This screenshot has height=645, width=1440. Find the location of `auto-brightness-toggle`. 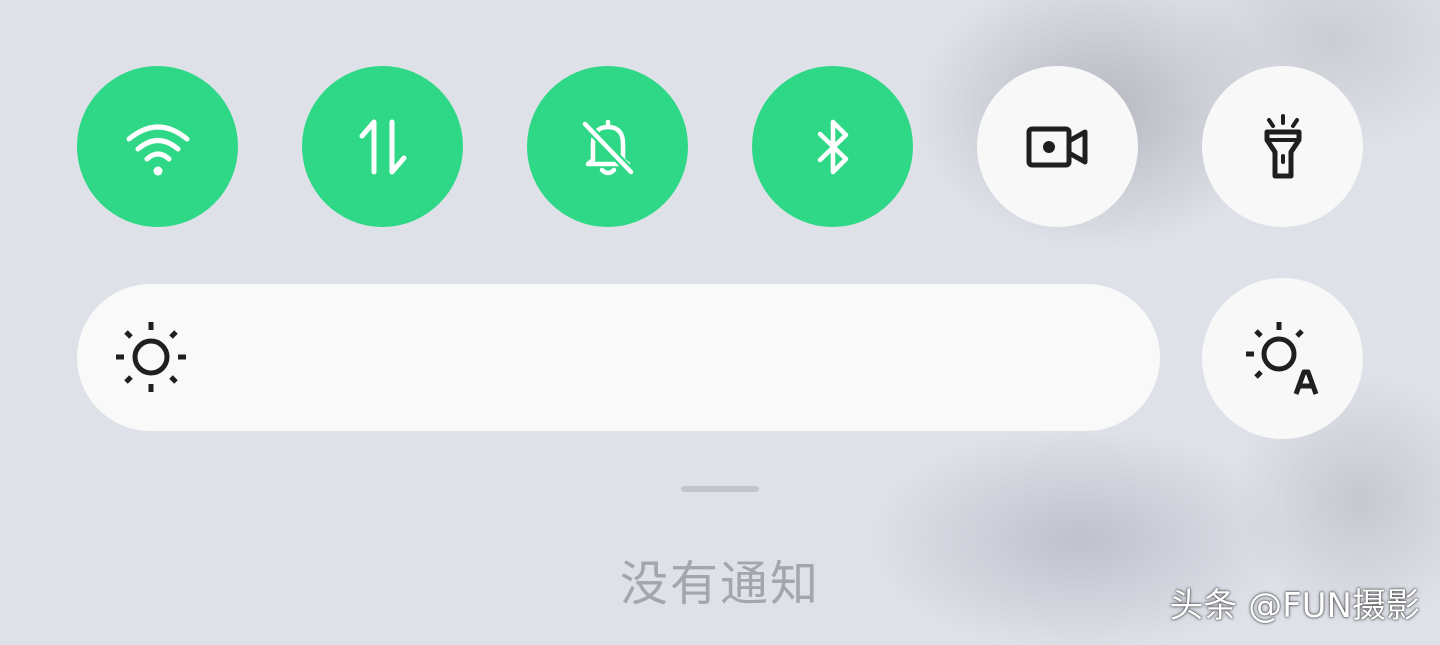

auto-brightness-toggle is located at coordinates (1282, 358).